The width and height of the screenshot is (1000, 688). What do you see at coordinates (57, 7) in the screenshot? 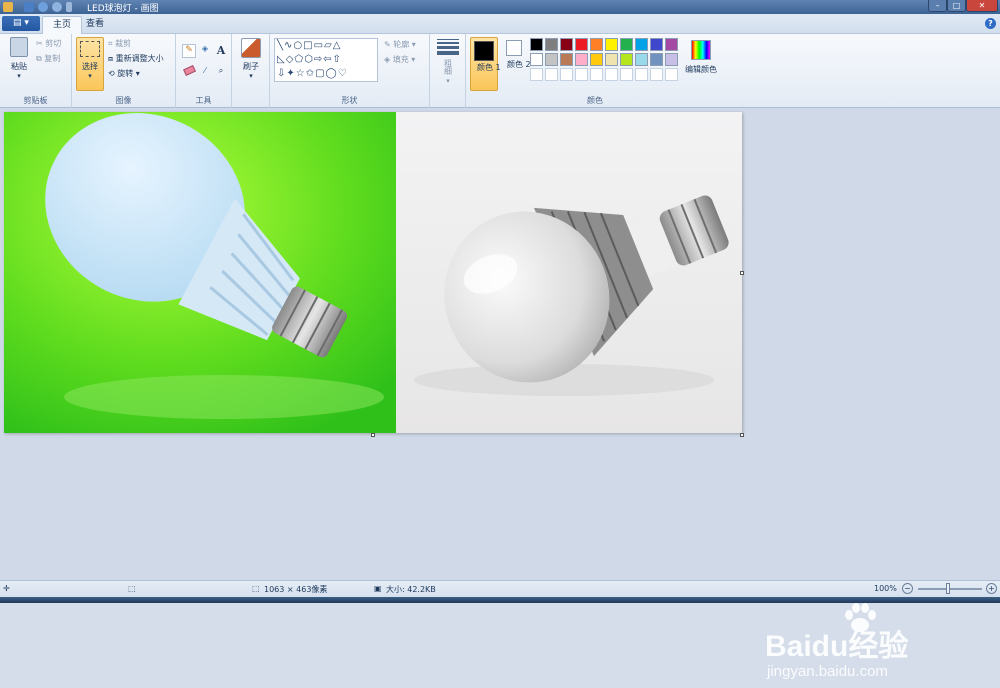
I see `redo-icon` at bounding box center [57, 7].